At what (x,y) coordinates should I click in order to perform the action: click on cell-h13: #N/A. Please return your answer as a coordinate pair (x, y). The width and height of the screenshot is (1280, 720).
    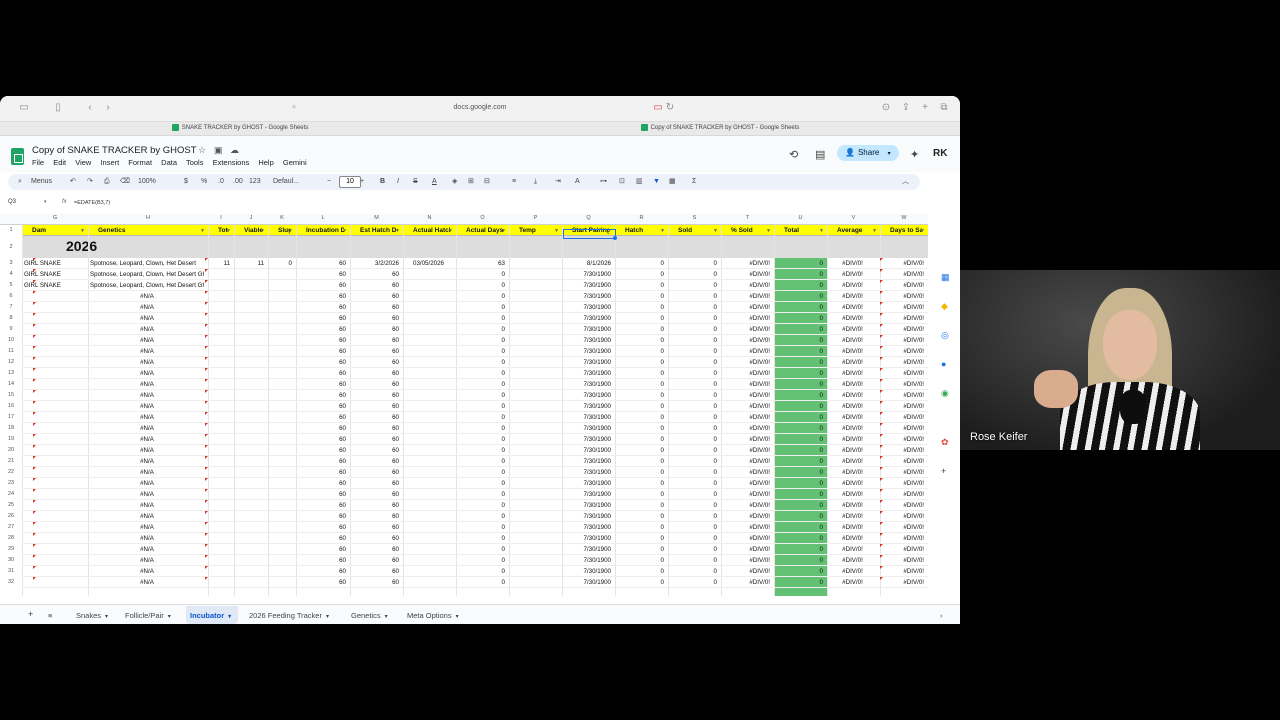
    Looking at the image, I should click on (147, 373).